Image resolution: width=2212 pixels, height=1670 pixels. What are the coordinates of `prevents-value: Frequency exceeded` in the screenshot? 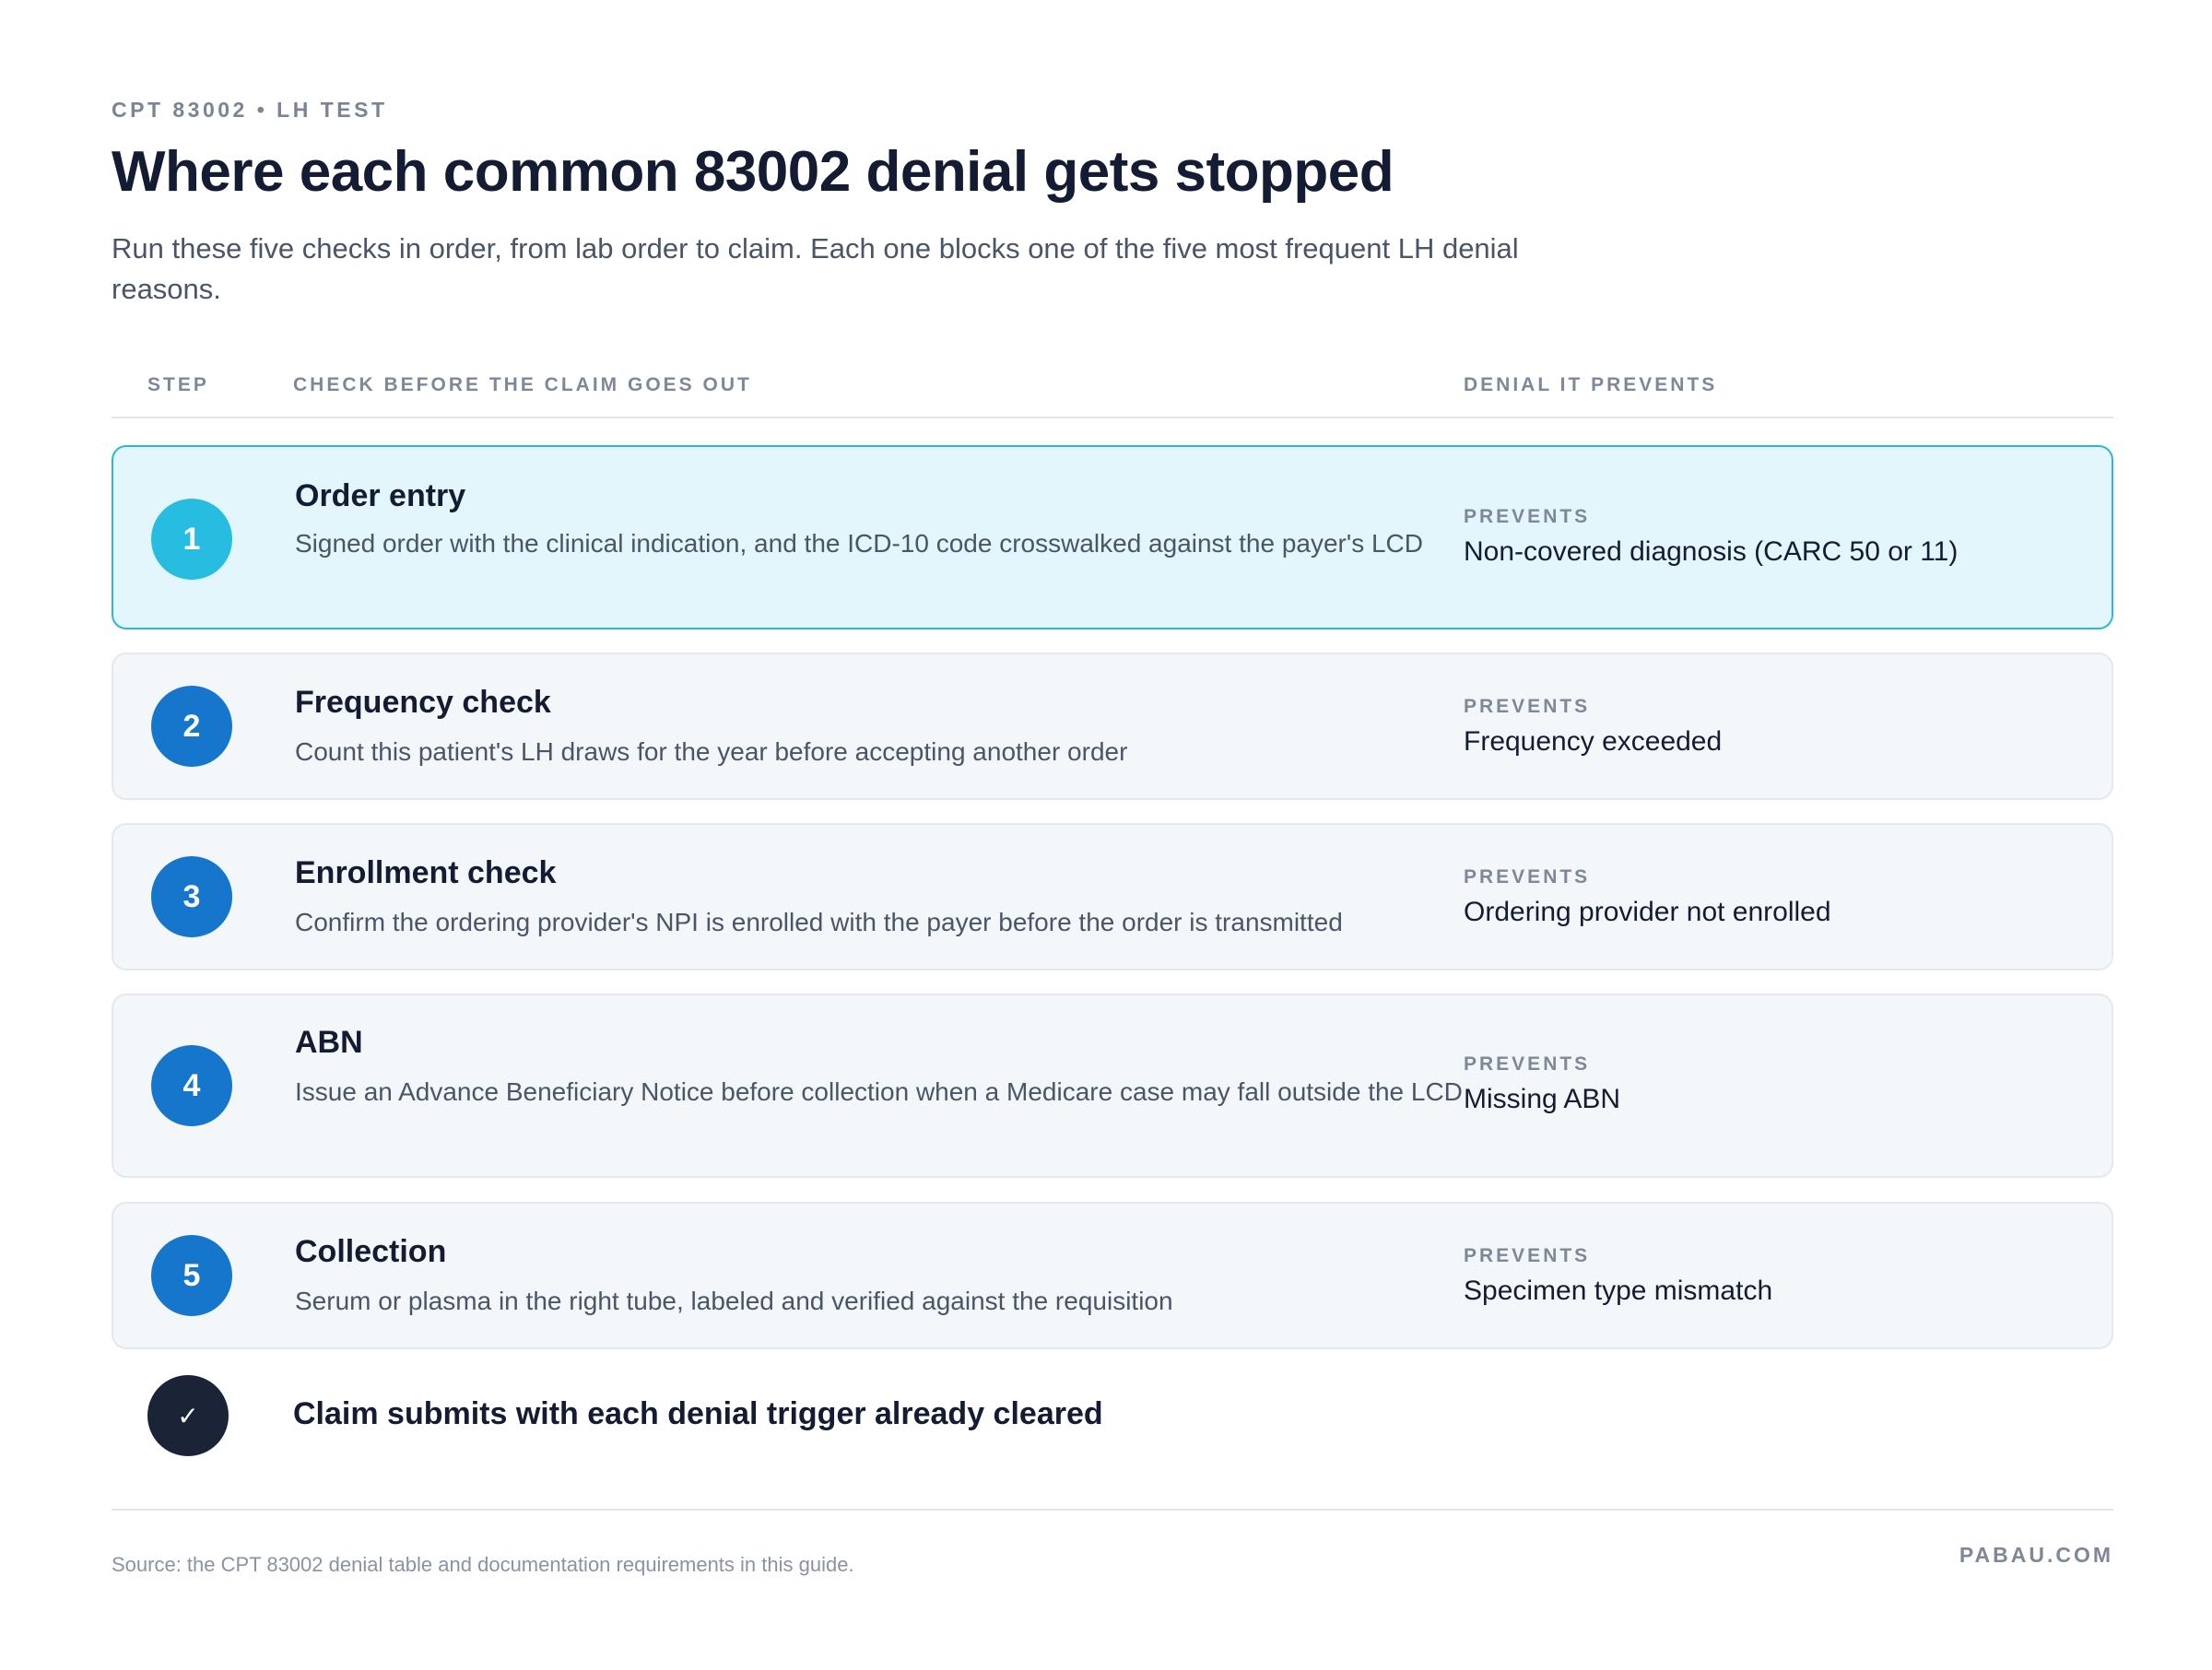 It's located at (1593, 741).